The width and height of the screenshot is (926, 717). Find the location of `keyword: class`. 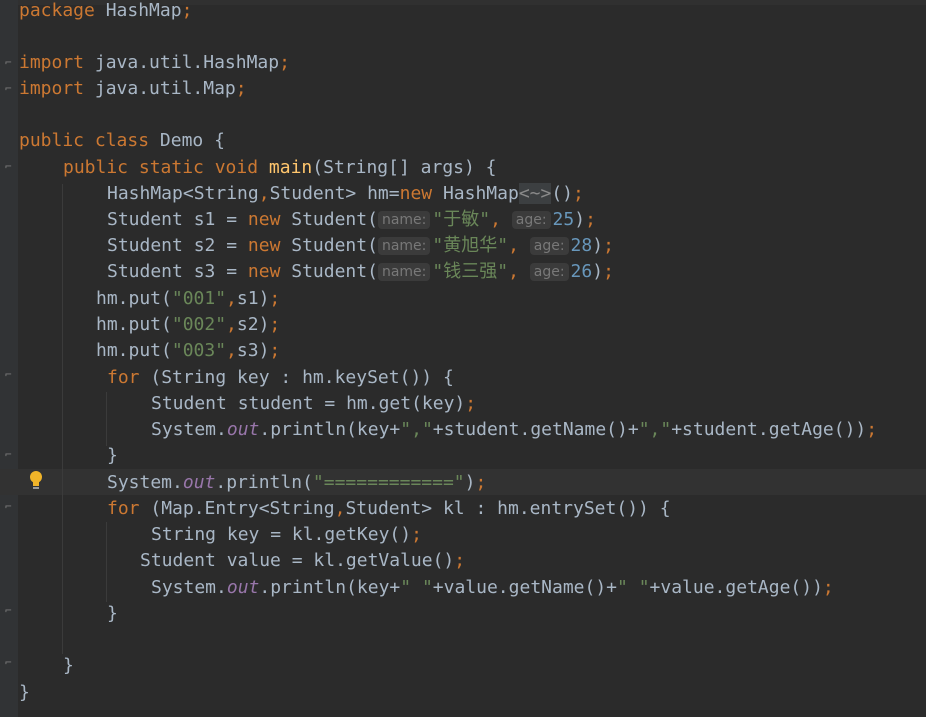

keyword: class is located at coordinates (122, 140).